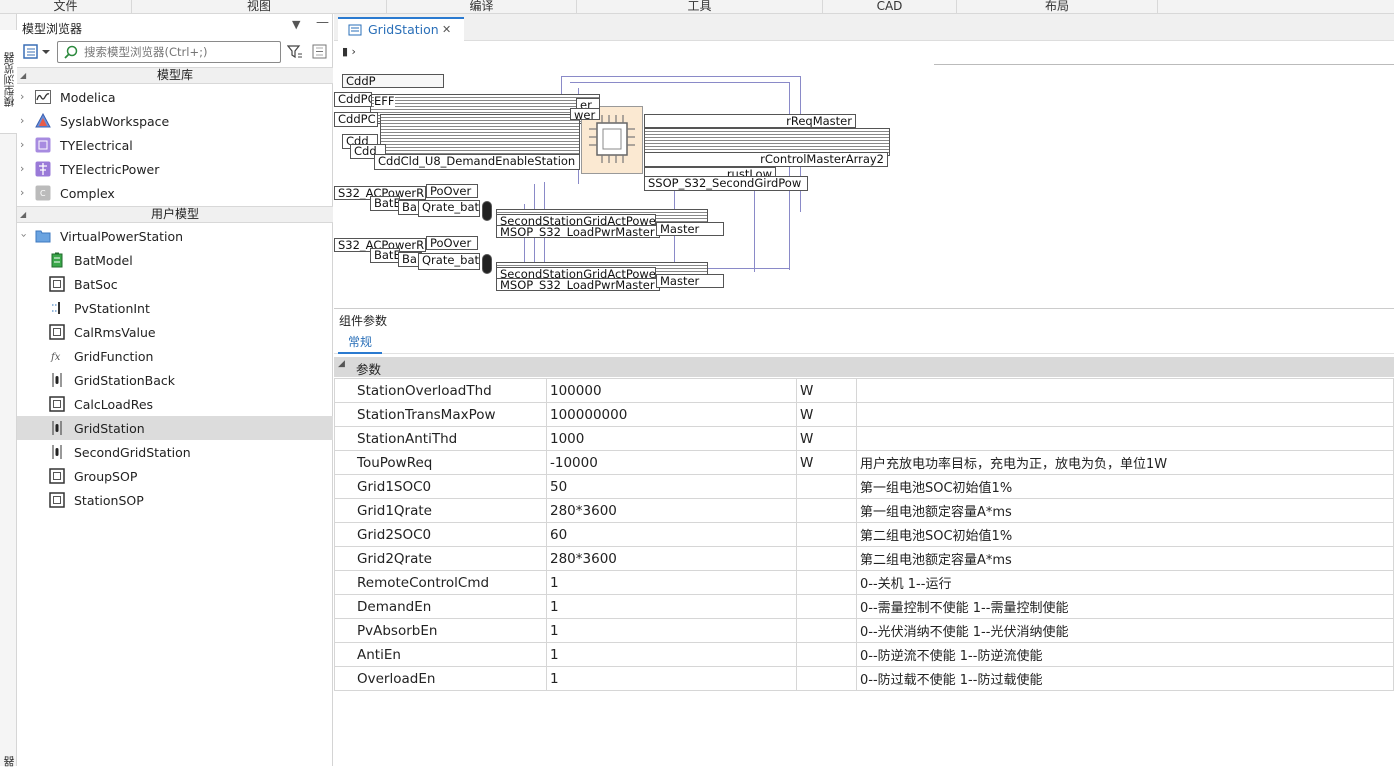 The height and width of the screenshot is (767, 1394). I want to click on table-row: Grid2Qrate 280*3600 第二组电池额定容量A*ms, so click(864, 558).